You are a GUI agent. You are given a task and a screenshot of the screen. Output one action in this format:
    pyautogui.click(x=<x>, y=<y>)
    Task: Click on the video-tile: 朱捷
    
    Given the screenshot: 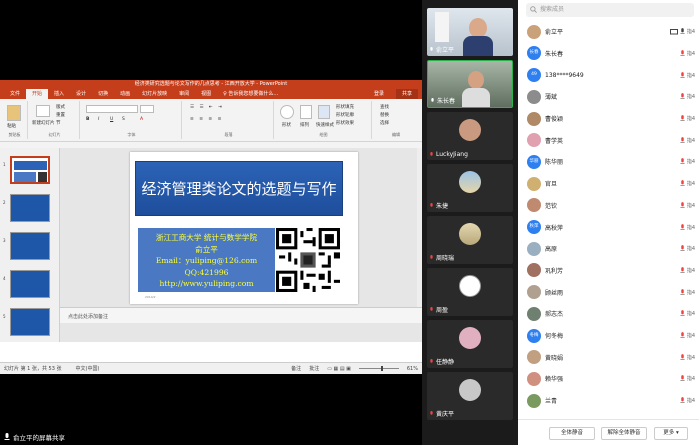 What is the action you would take?
    pyautogui.click(x=470, y=188)
    